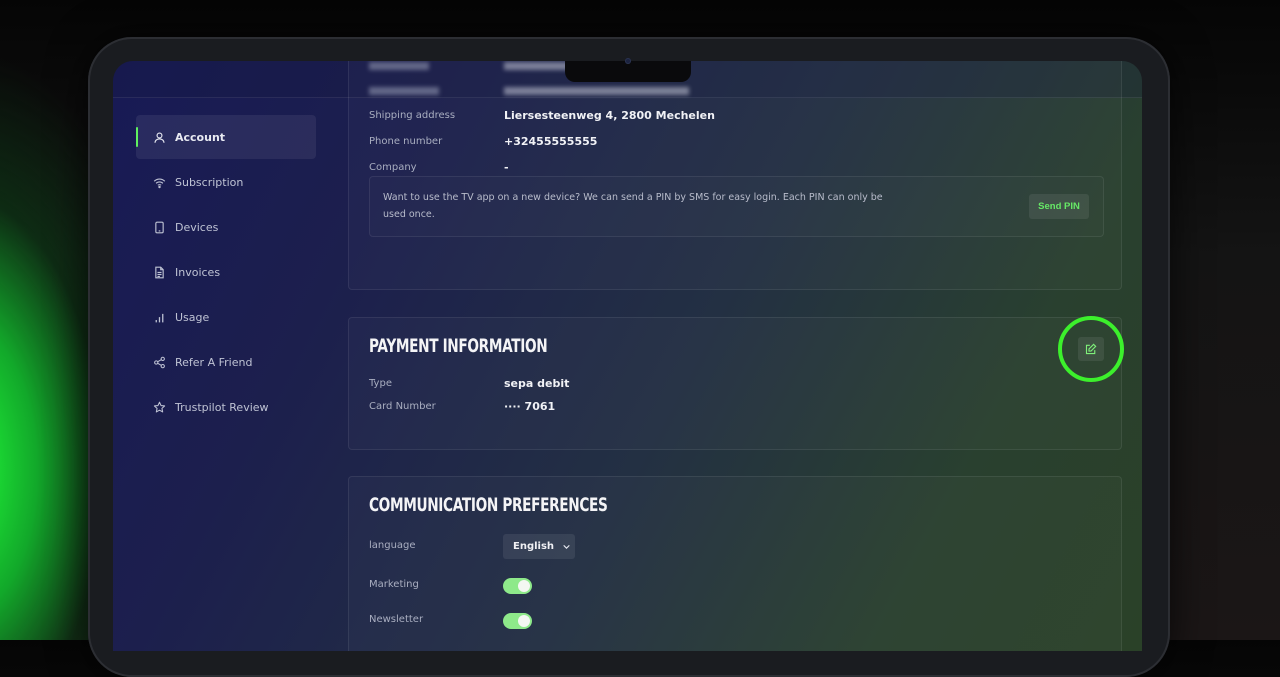 This screenshot has height=677, width=1280. Describe the element at coordinates (226, 317) in the screenshot. I see `sidebar-item-usage: Usage` at that location.